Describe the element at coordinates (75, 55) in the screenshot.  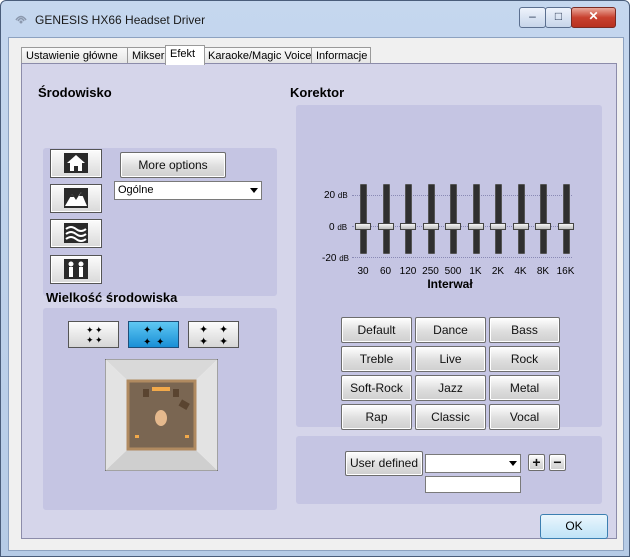
I see `tab-main-settings: Ustawienie główne` at that location.